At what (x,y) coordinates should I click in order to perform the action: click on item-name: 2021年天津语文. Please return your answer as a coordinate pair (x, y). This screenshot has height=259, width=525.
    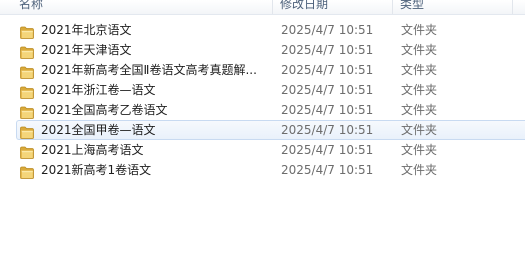
    Looking at the image, I should click on (86, 50).